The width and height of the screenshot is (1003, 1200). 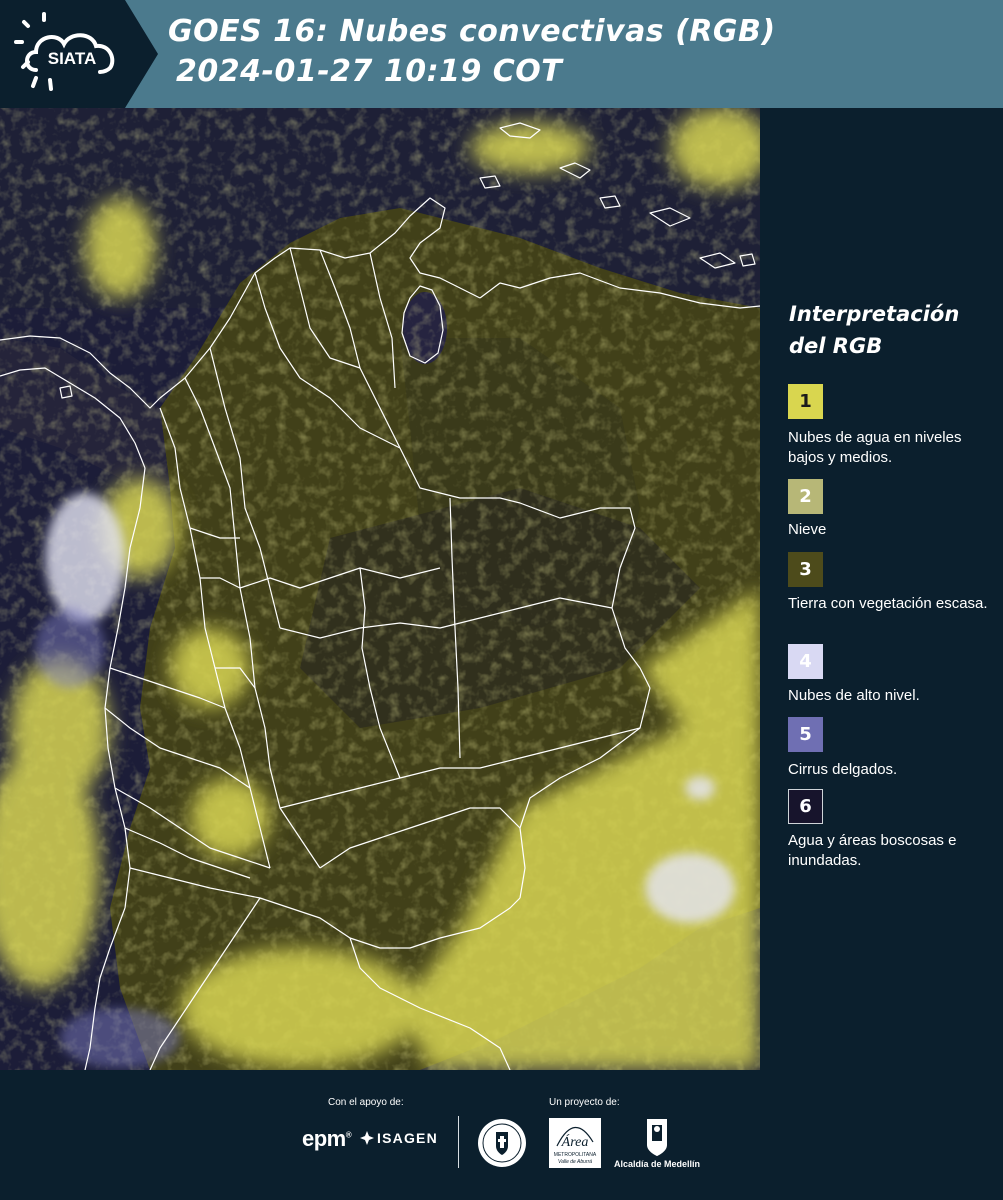 I want to click on area-logo-sub2: Valle de Aburrá, so click(x=575, y=1162).